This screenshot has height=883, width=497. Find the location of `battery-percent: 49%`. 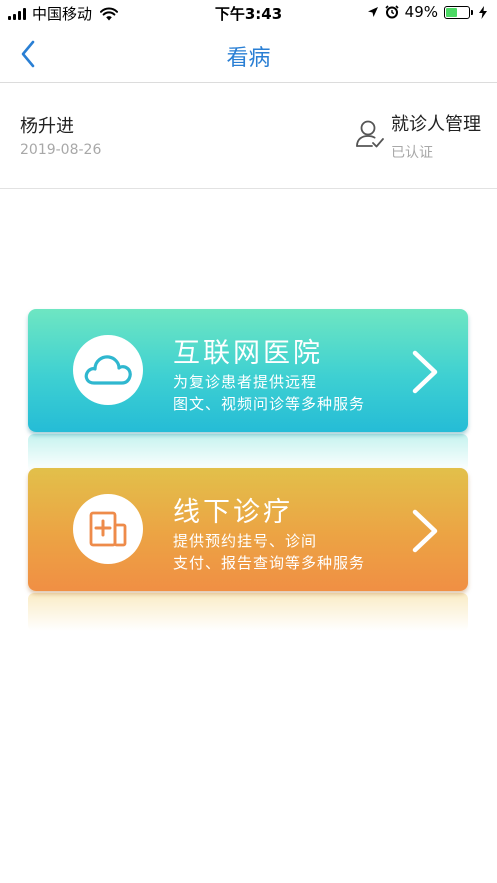

battery-percent: 49% is located at coordinates (421, 12).